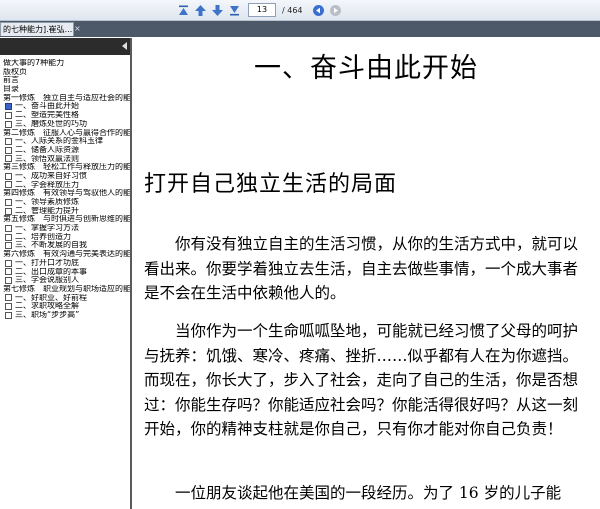  I want to click on bookmark-item: 二、储备人际资源, so click(66, 150).